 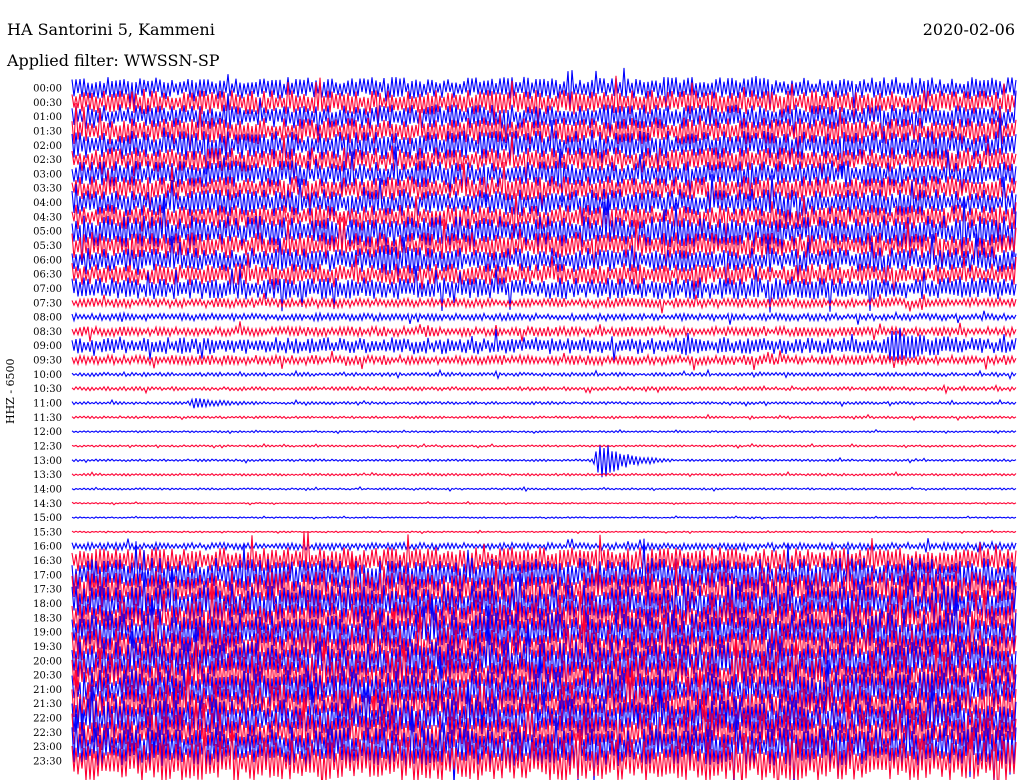 What do you see at coordinates (47, 361) in the screenshot?
I see `time-tick-label: 09:30` at bounding box center [47, 361].